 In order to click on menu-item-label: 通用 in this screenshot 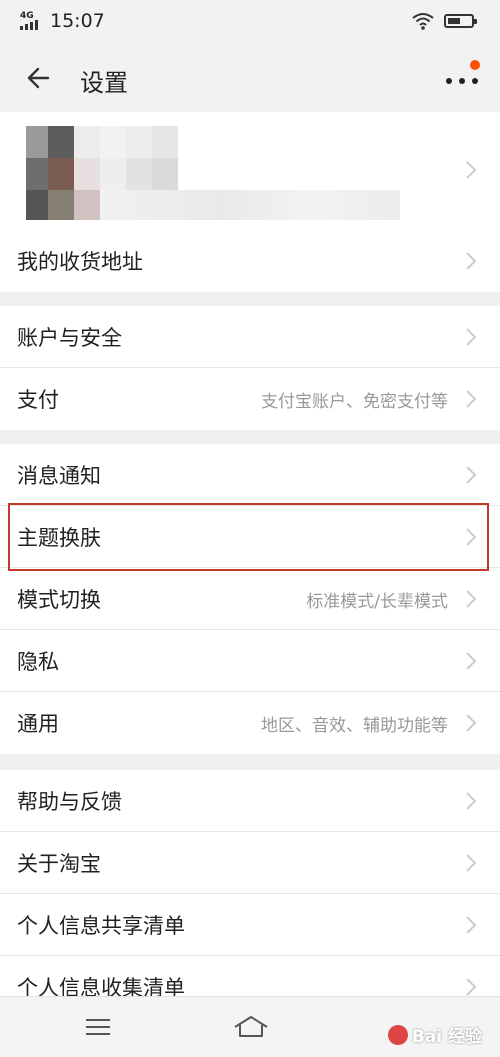, I will do `click(38, 724)`.